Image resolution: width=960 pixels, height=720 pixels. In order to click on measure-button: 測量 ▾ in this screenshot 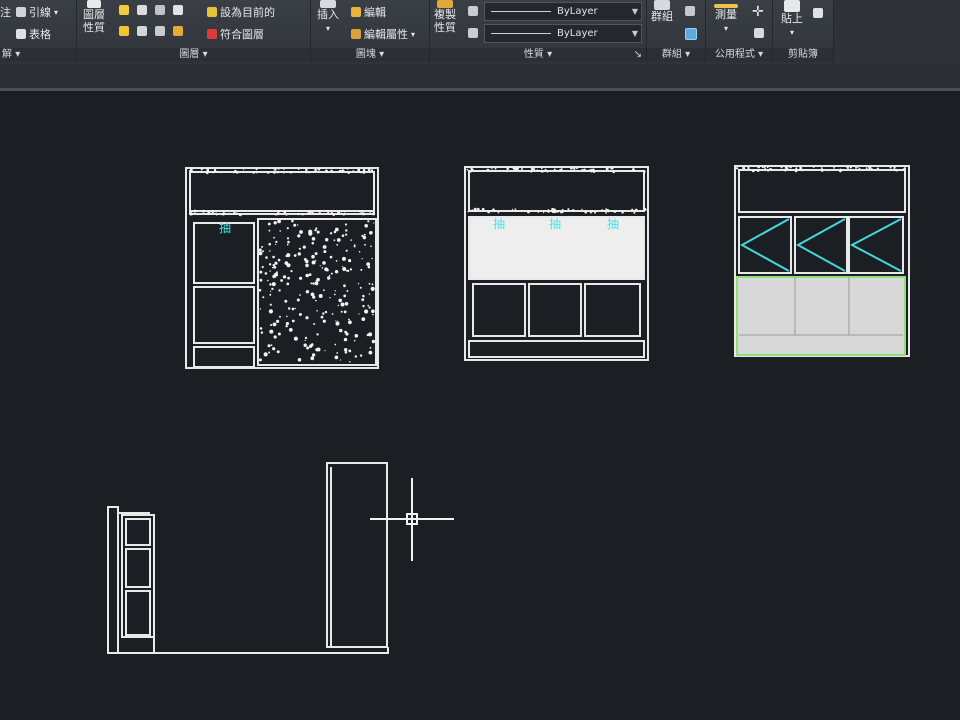, I will do `click(726, 18)`.